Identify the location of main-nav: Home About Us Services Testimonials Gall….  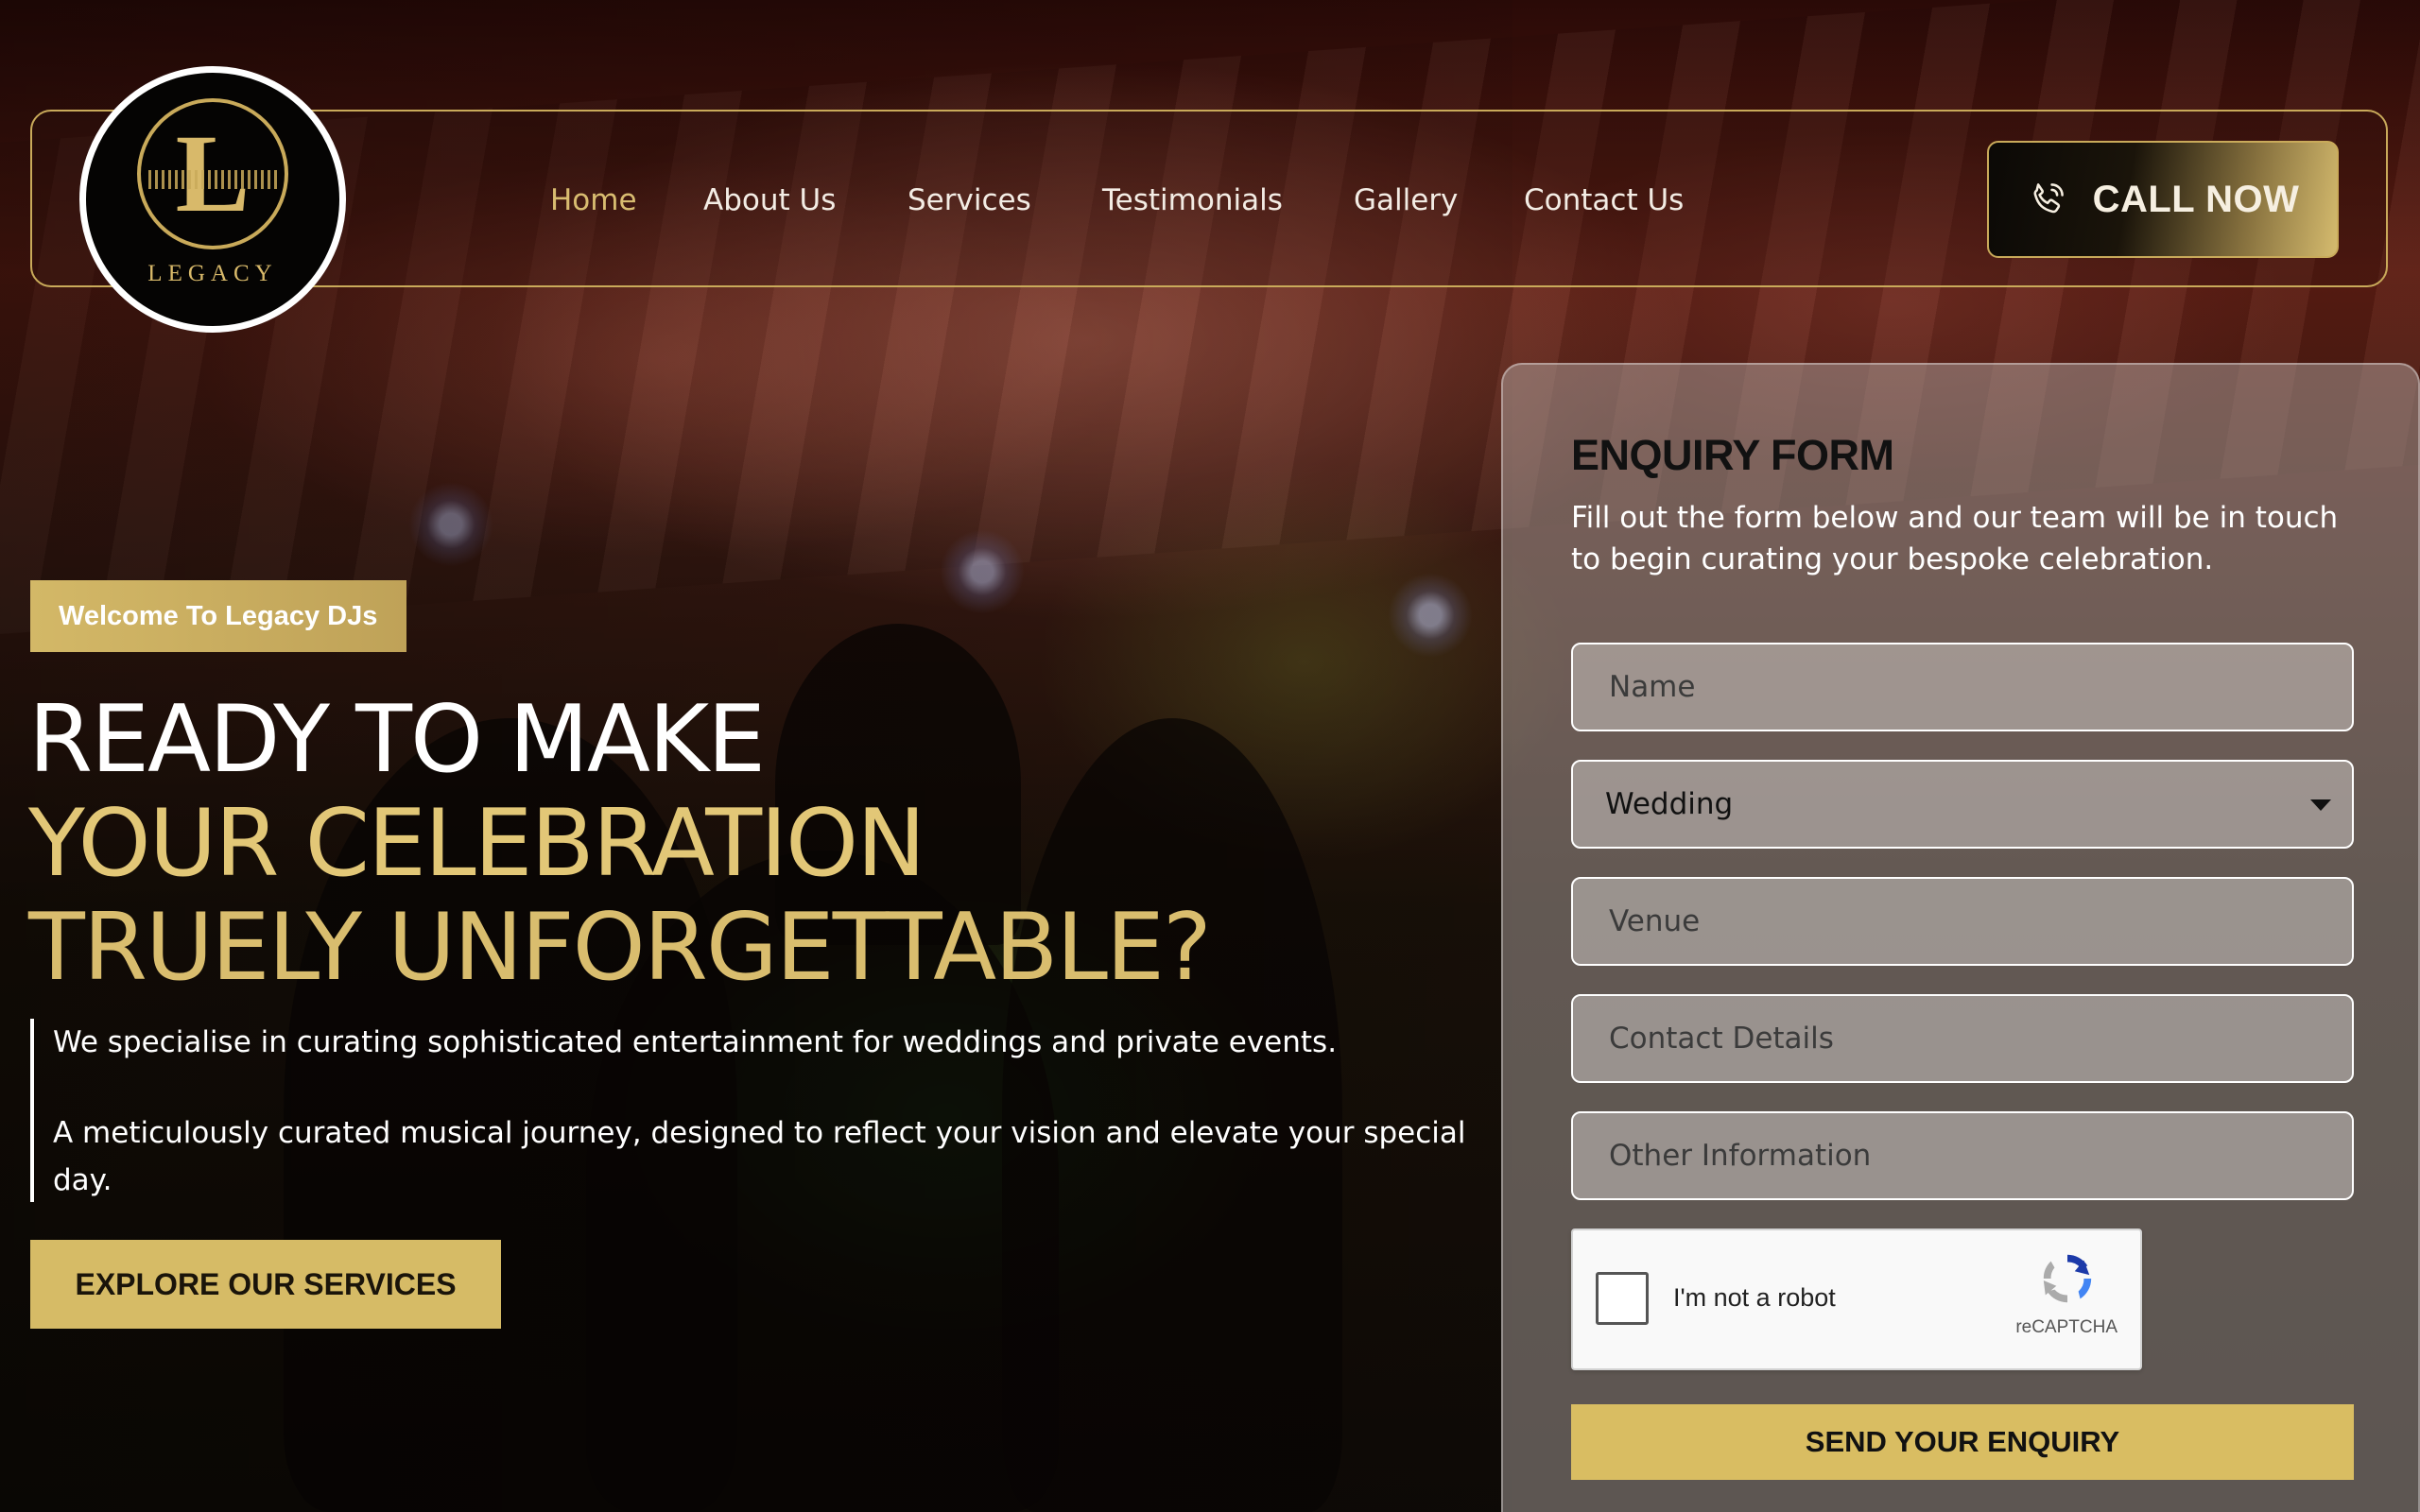
(1131, 200).